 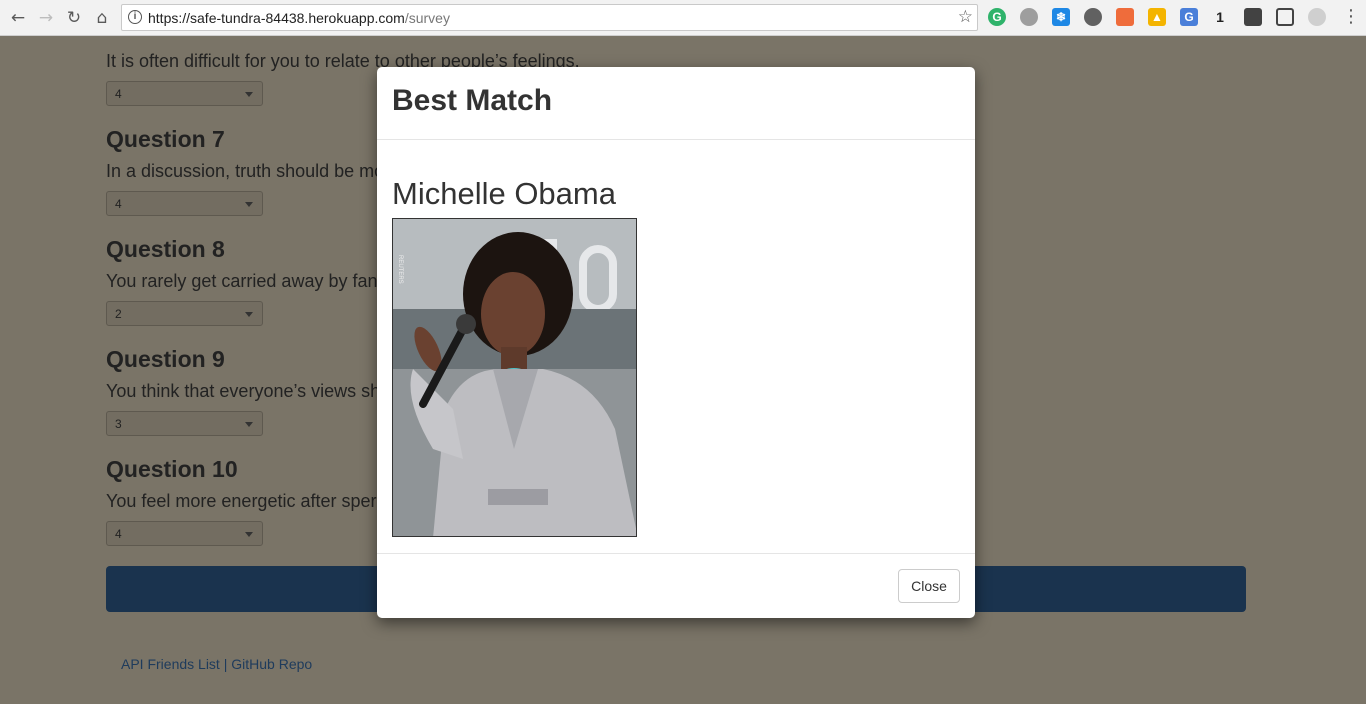 What do you see at coordinates (514, 377) in the screenshot?
I see `match-photo: REUTERS` at bounding box center [514, 377].